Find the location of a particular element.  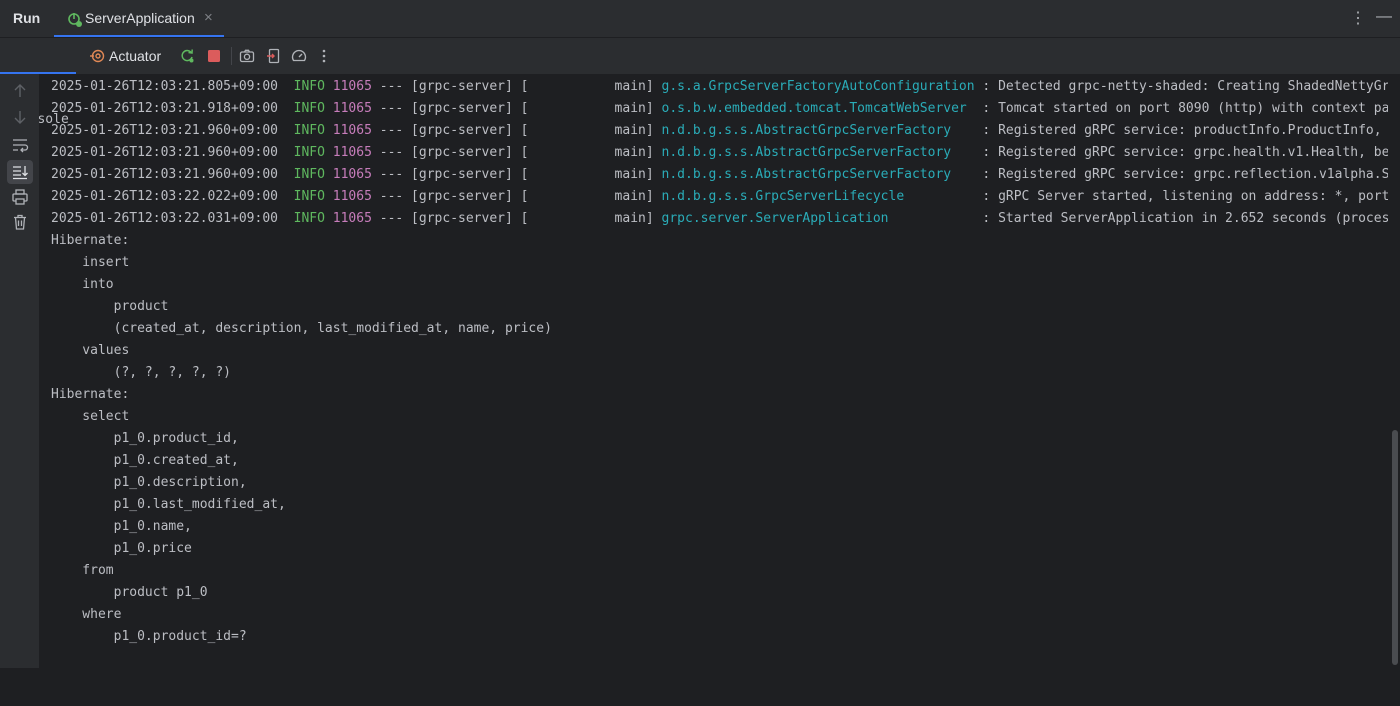

toolbar-divider is located at coordinates (231, 56).